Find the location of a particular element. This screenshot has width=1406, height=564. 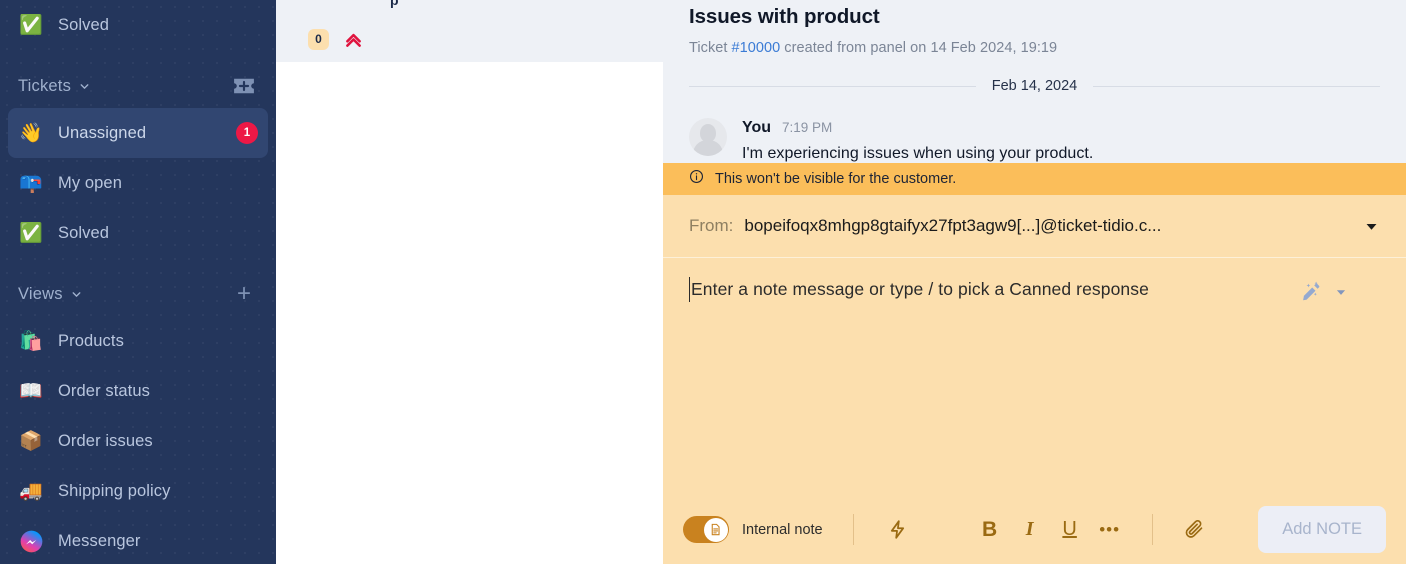

lightning-icon is located at coordinates (898, 530).